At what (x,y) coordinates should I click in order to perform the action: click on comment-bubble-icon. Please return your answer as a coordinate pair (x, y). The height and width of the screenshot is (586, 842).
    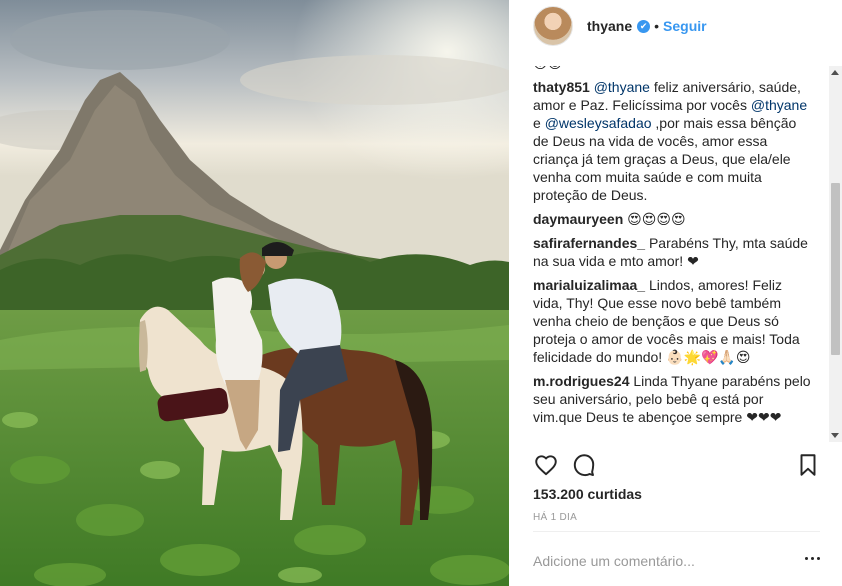
    Looking at the image, I should click on (584, 465).